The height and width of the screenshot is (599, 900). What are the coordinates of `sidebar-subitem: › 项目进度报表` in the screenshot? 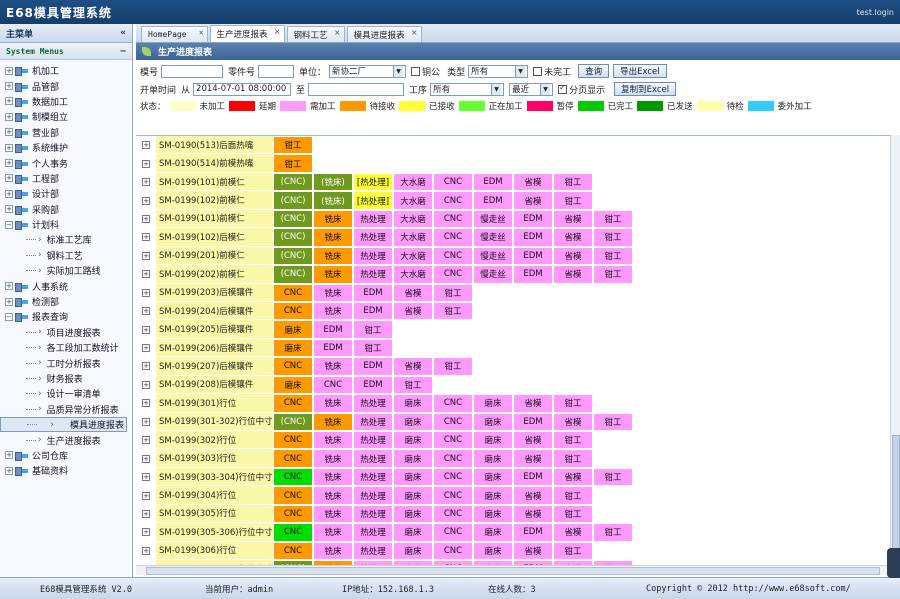 It's located at (66, 332).